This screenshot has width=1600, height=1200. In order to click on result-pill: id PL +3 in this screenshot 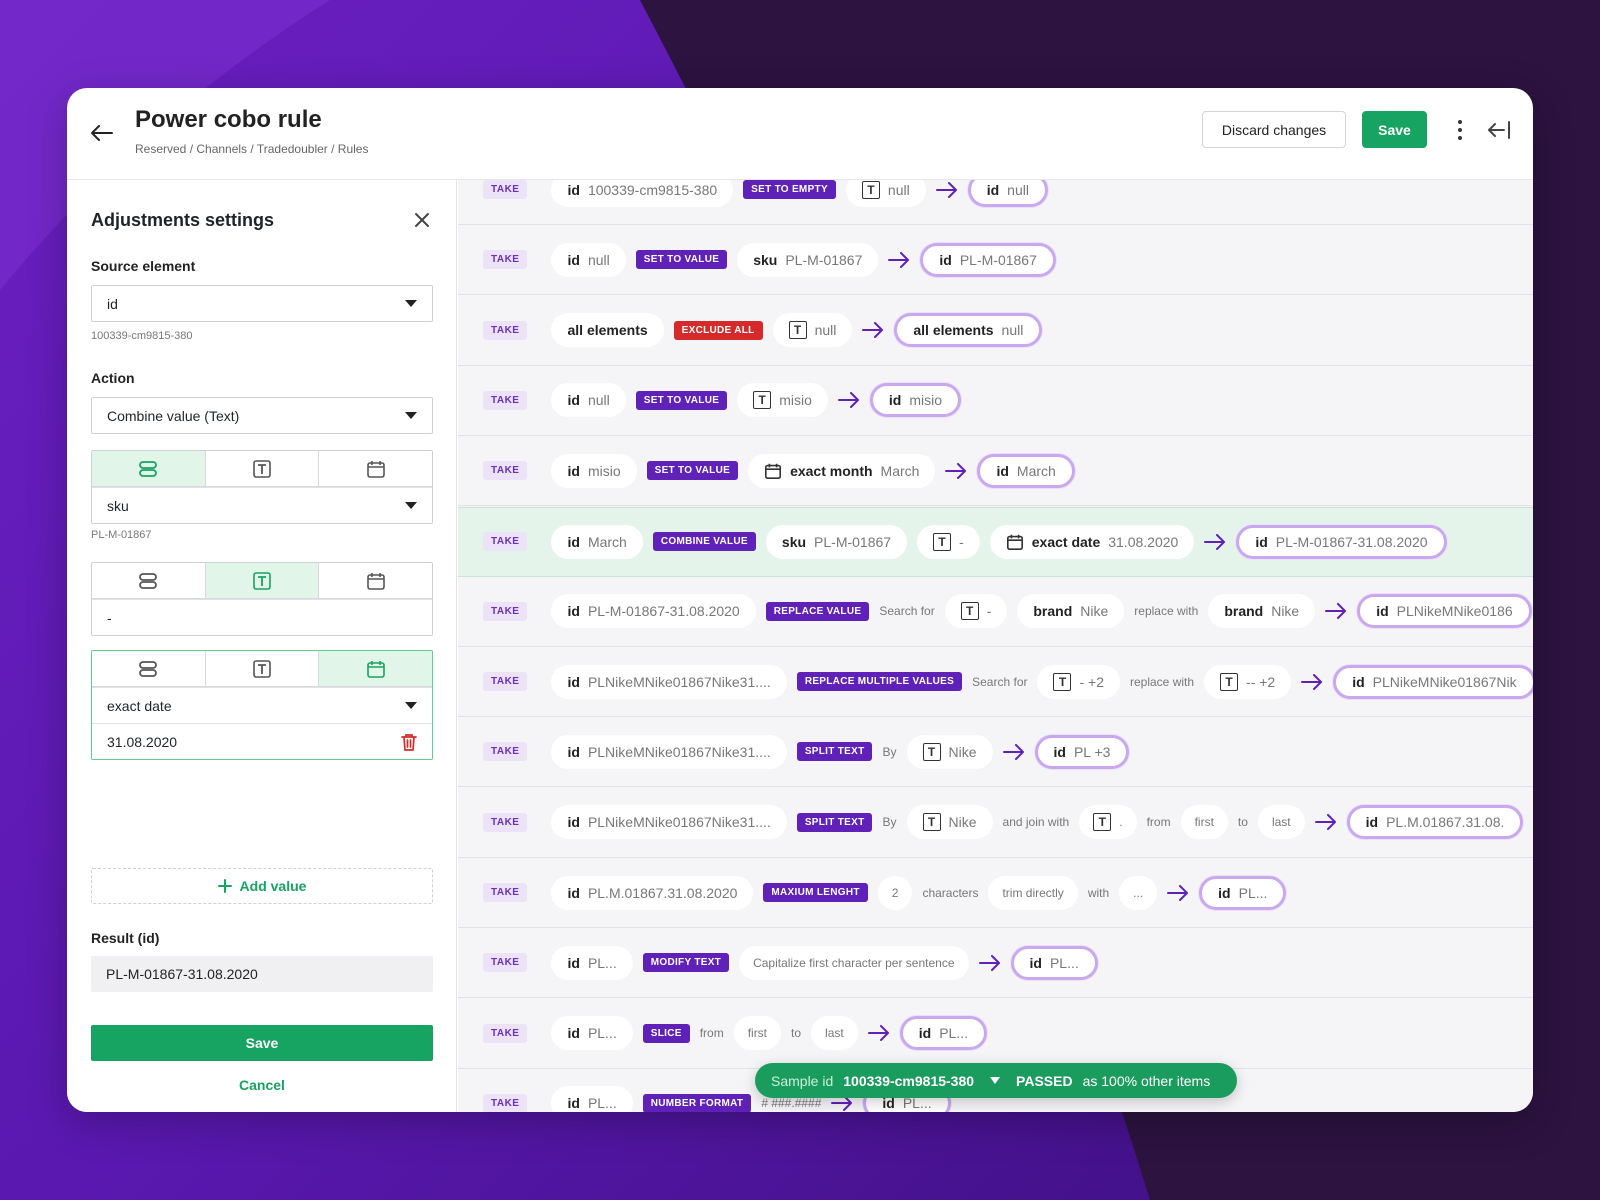, I will do `click(1082, 751)`.